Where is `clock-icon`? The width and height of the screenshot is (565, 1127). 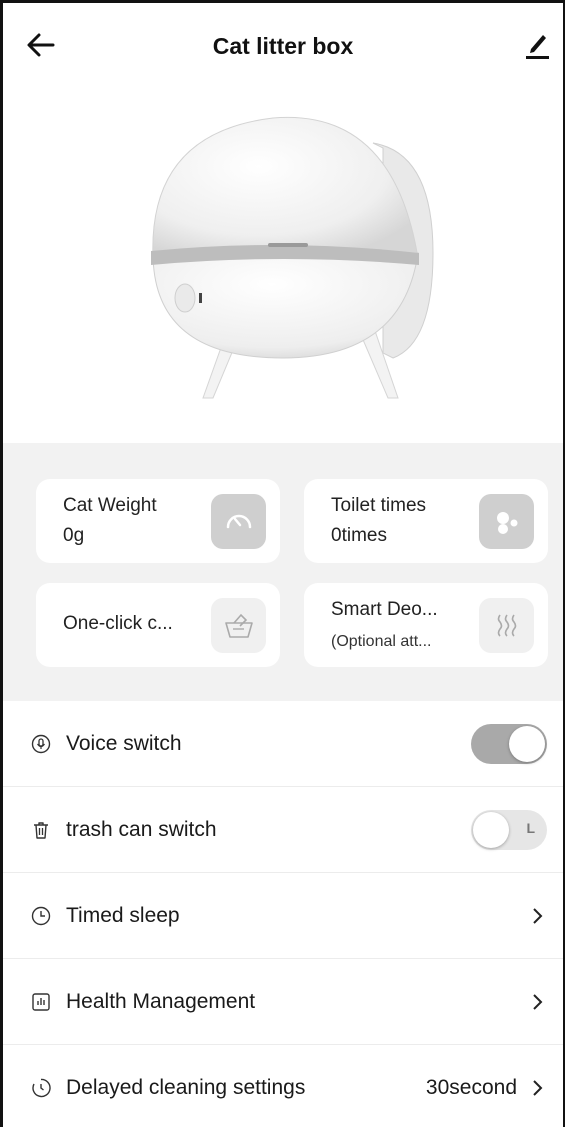
clock-icon is located at coordinates (41, 916).